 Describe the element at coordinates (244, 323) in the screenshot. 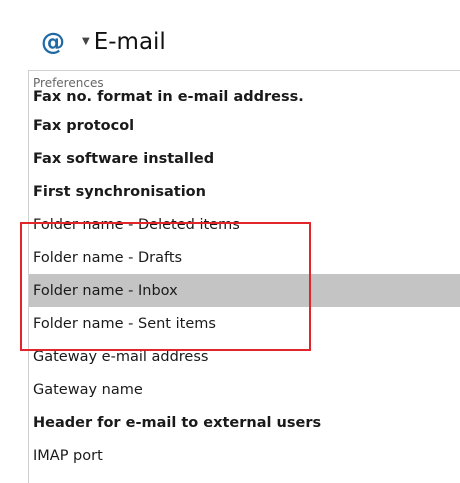

I see `list-item: Folder name - Sent items` at that location.